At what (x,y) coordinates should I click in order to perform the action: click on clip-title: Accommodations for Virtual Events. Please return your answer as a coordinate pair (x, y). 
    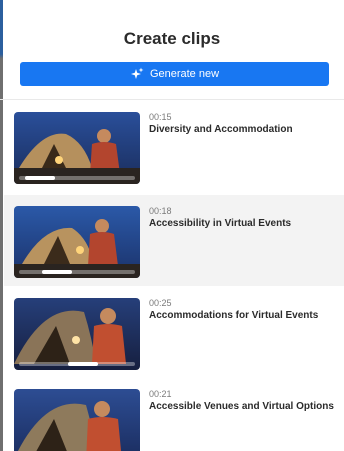
    Looking at the image, I should click on (242, 315).